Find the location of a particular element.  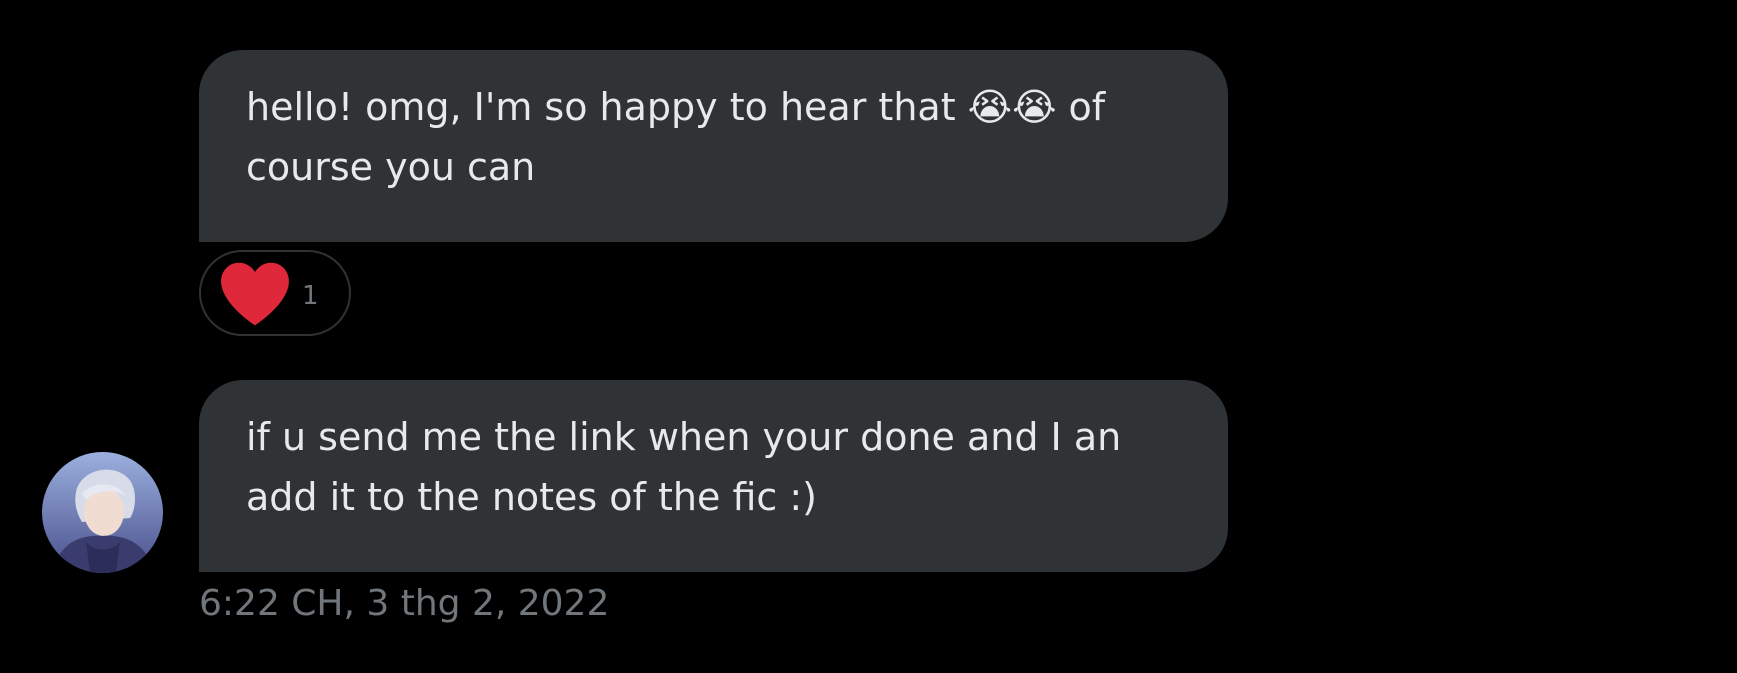

message-timestamp: 6:22 CH, 3 thg 2, 2022 is located at coordinates (404, 603).